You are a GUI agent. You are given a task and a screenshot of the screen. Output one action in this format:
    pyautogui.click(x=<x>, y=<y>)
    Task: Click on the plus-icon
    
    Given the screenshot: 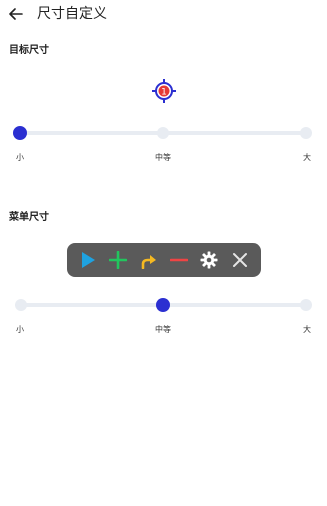 What is the action you would take?
    pyautogui.click(x=118, y=260)
    